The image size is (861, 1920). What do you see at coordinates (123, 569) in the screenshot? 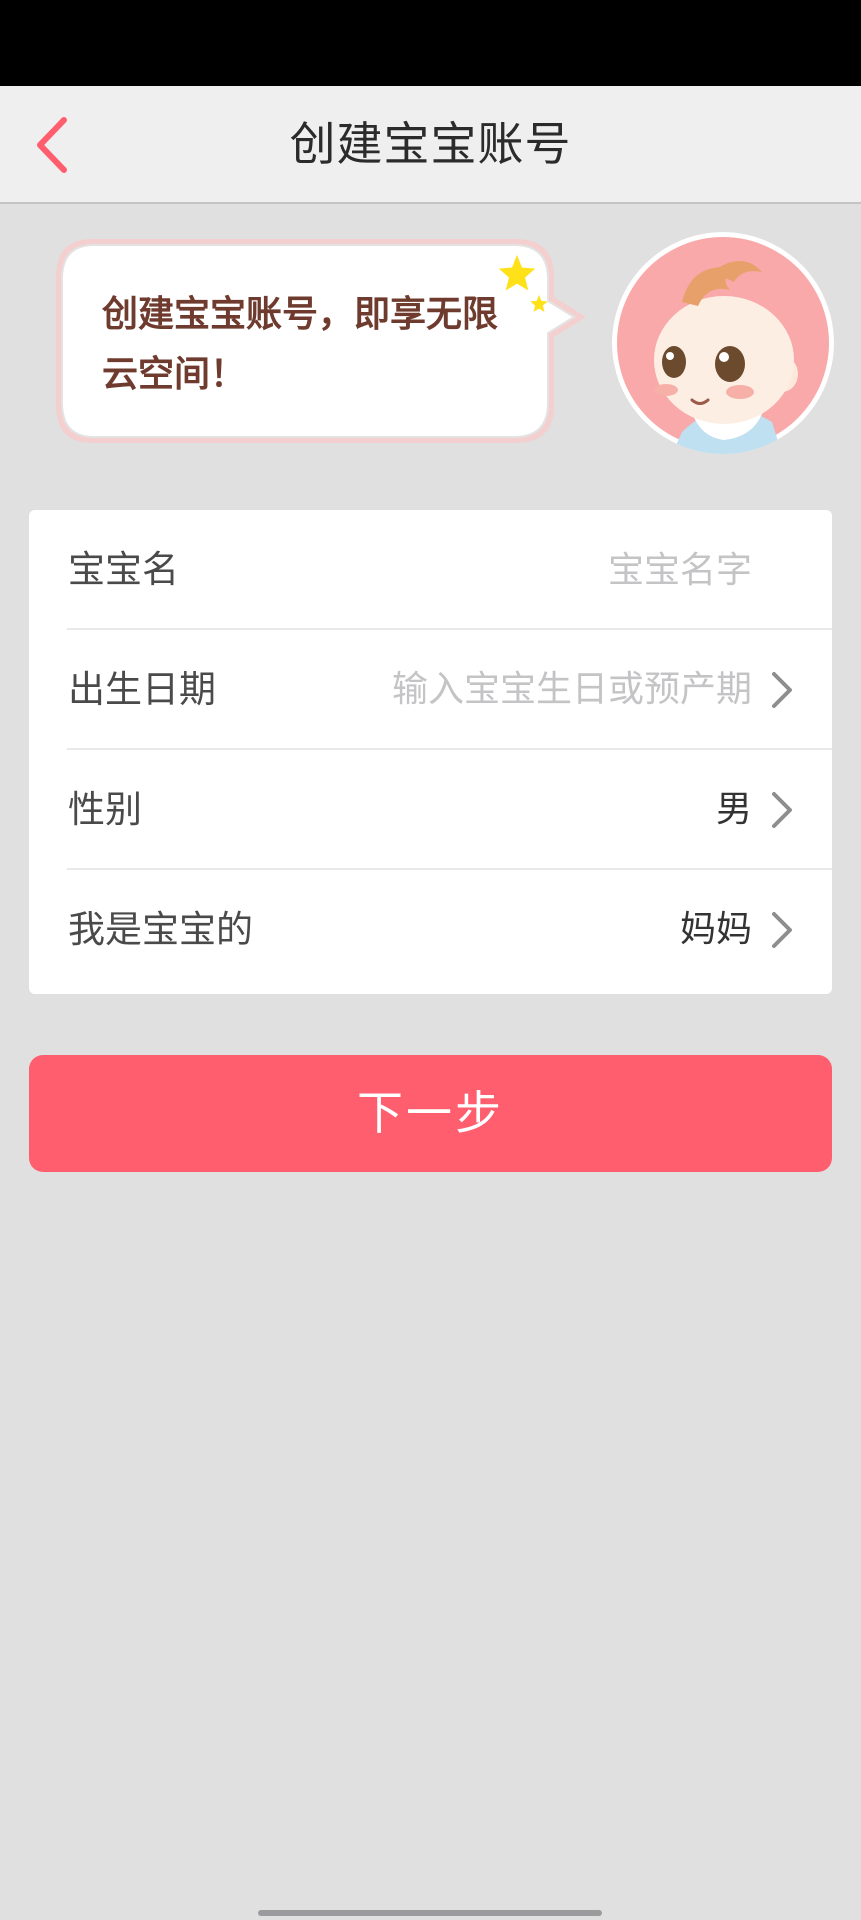
I see `baby-name-label: 宝宝名` at bounding box center [123, 569].